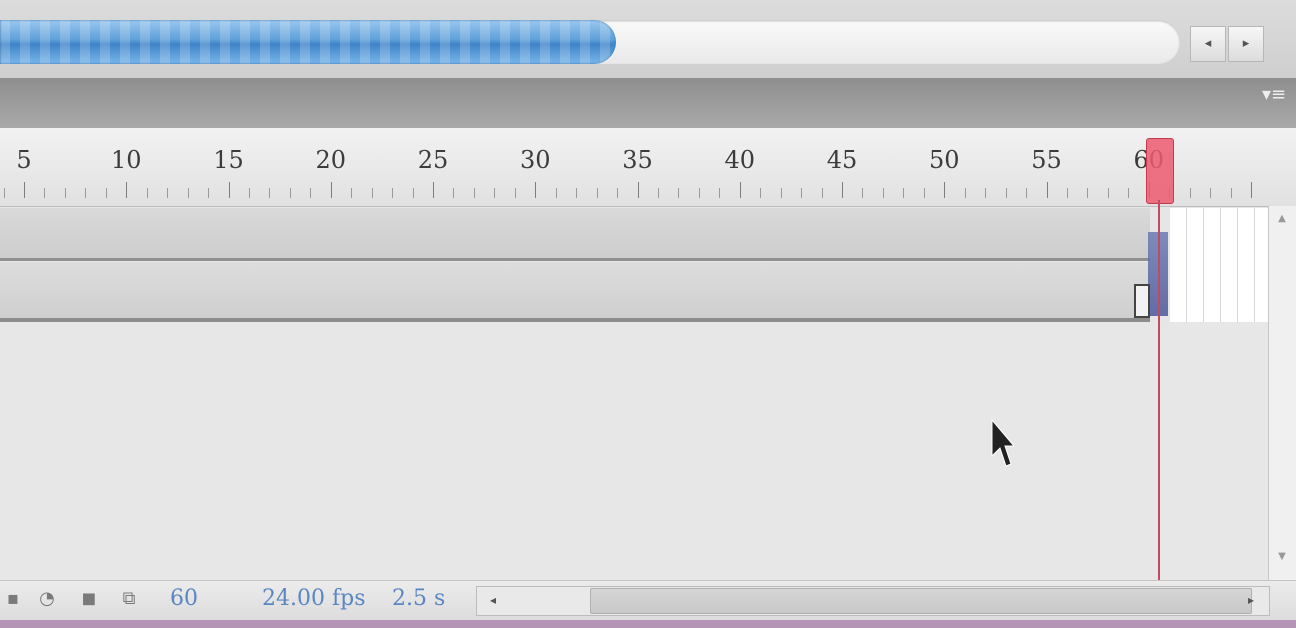  I want to click on ruler-label: 5, so click(24, 160).